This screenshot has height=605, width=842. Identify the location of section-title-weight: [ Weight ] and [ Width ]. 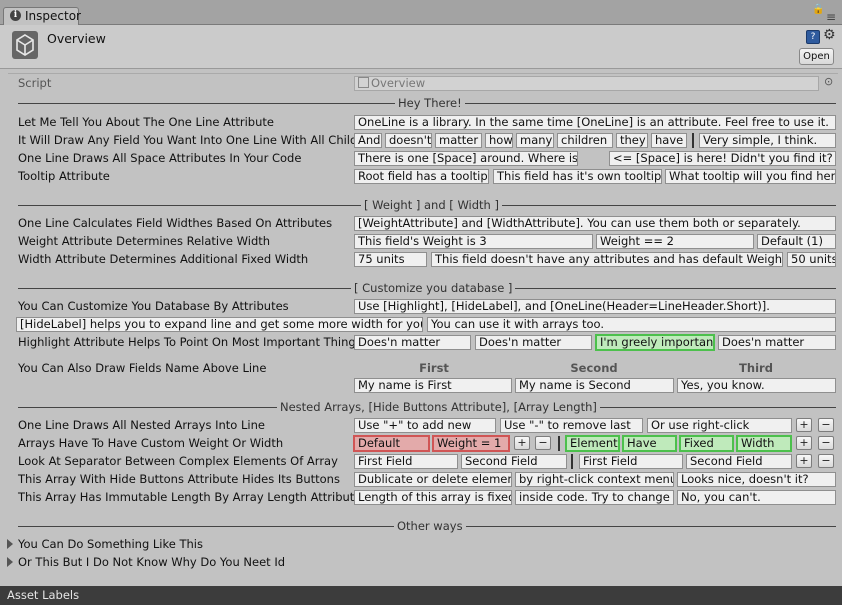
(431, 205).